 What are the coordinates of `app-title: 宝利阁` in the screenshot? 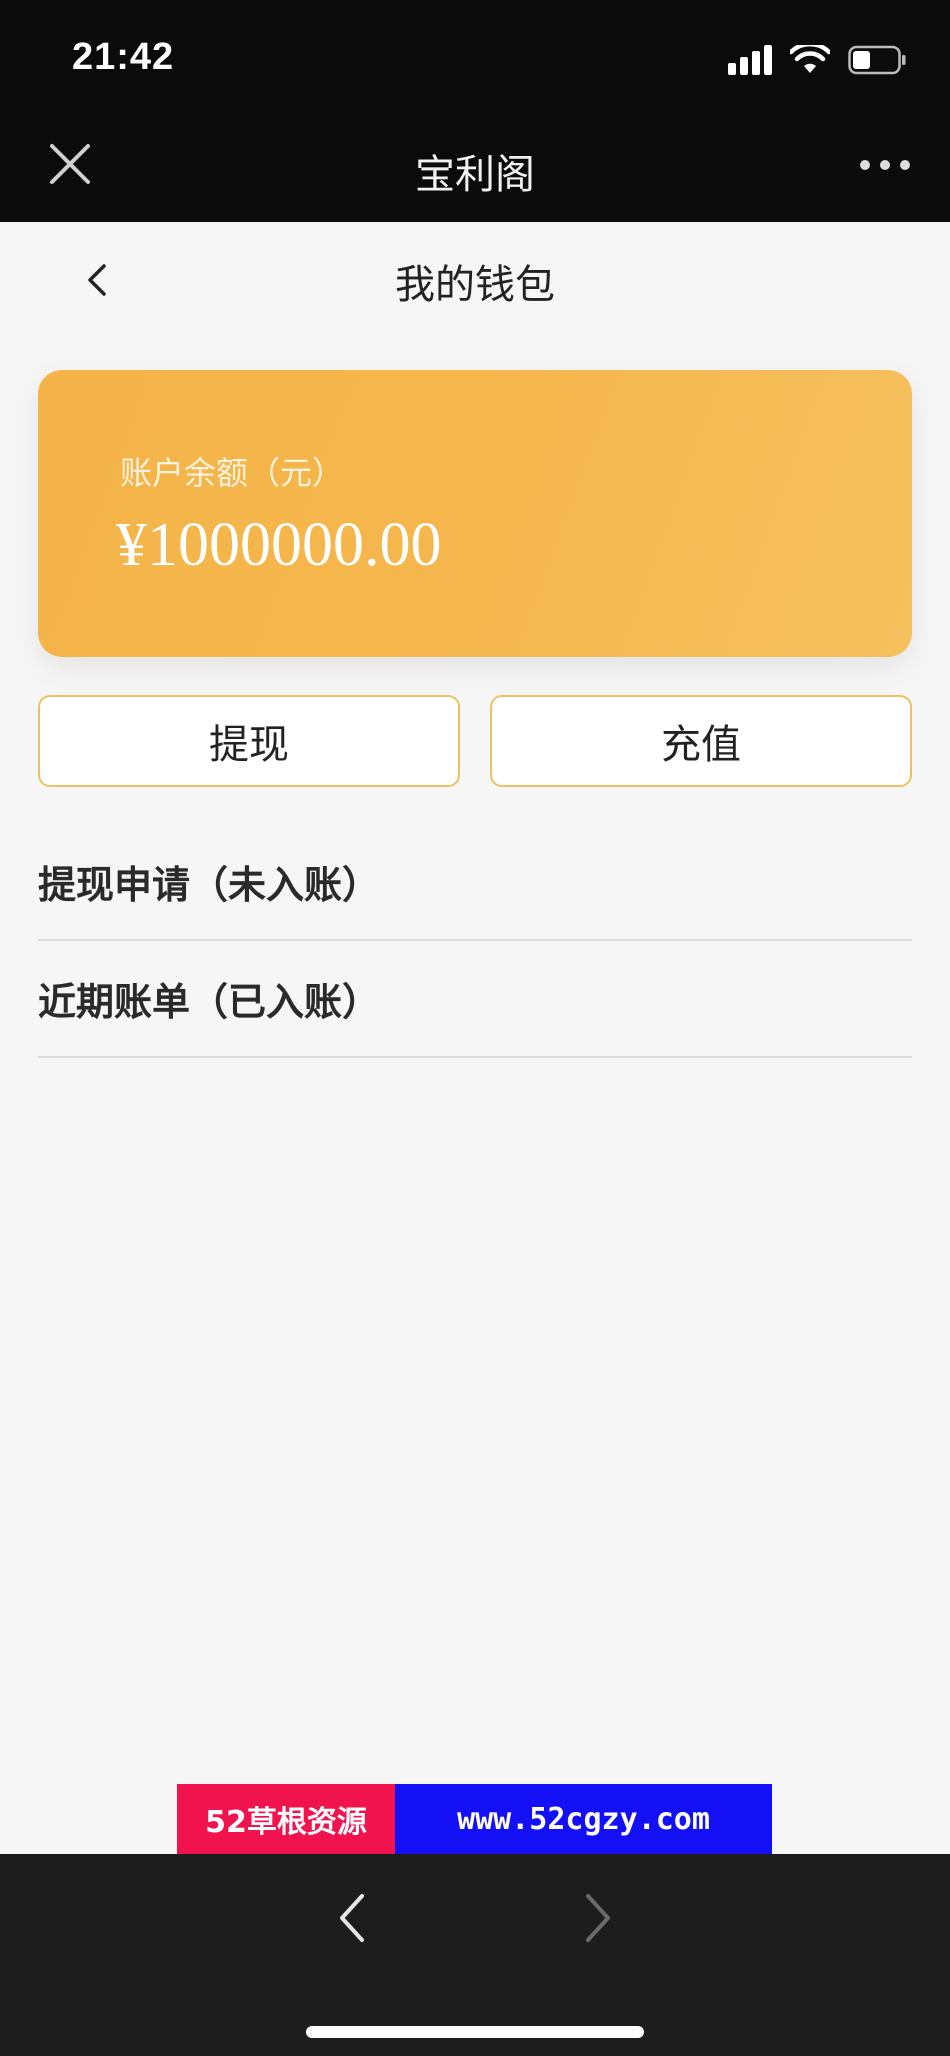 It's located at (475, 175).